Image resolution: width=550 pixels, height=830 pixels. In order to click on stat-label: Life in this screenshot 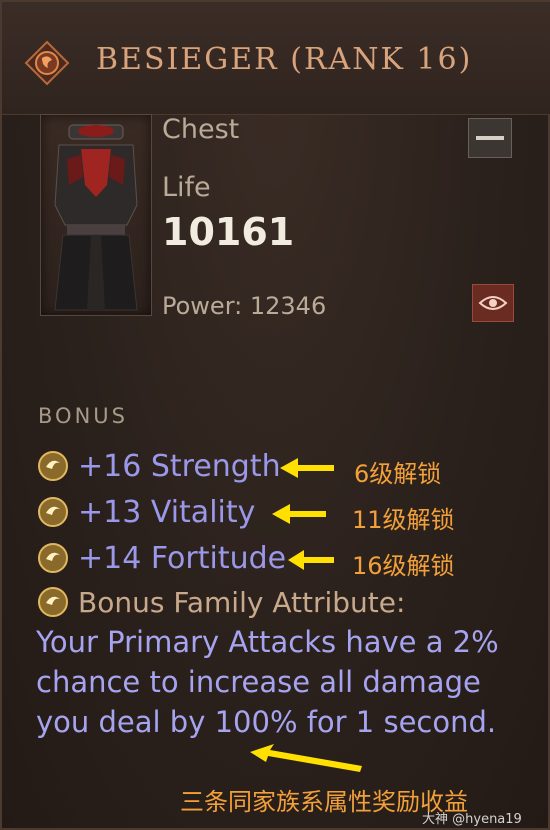, I will do `click(186, 187)`.